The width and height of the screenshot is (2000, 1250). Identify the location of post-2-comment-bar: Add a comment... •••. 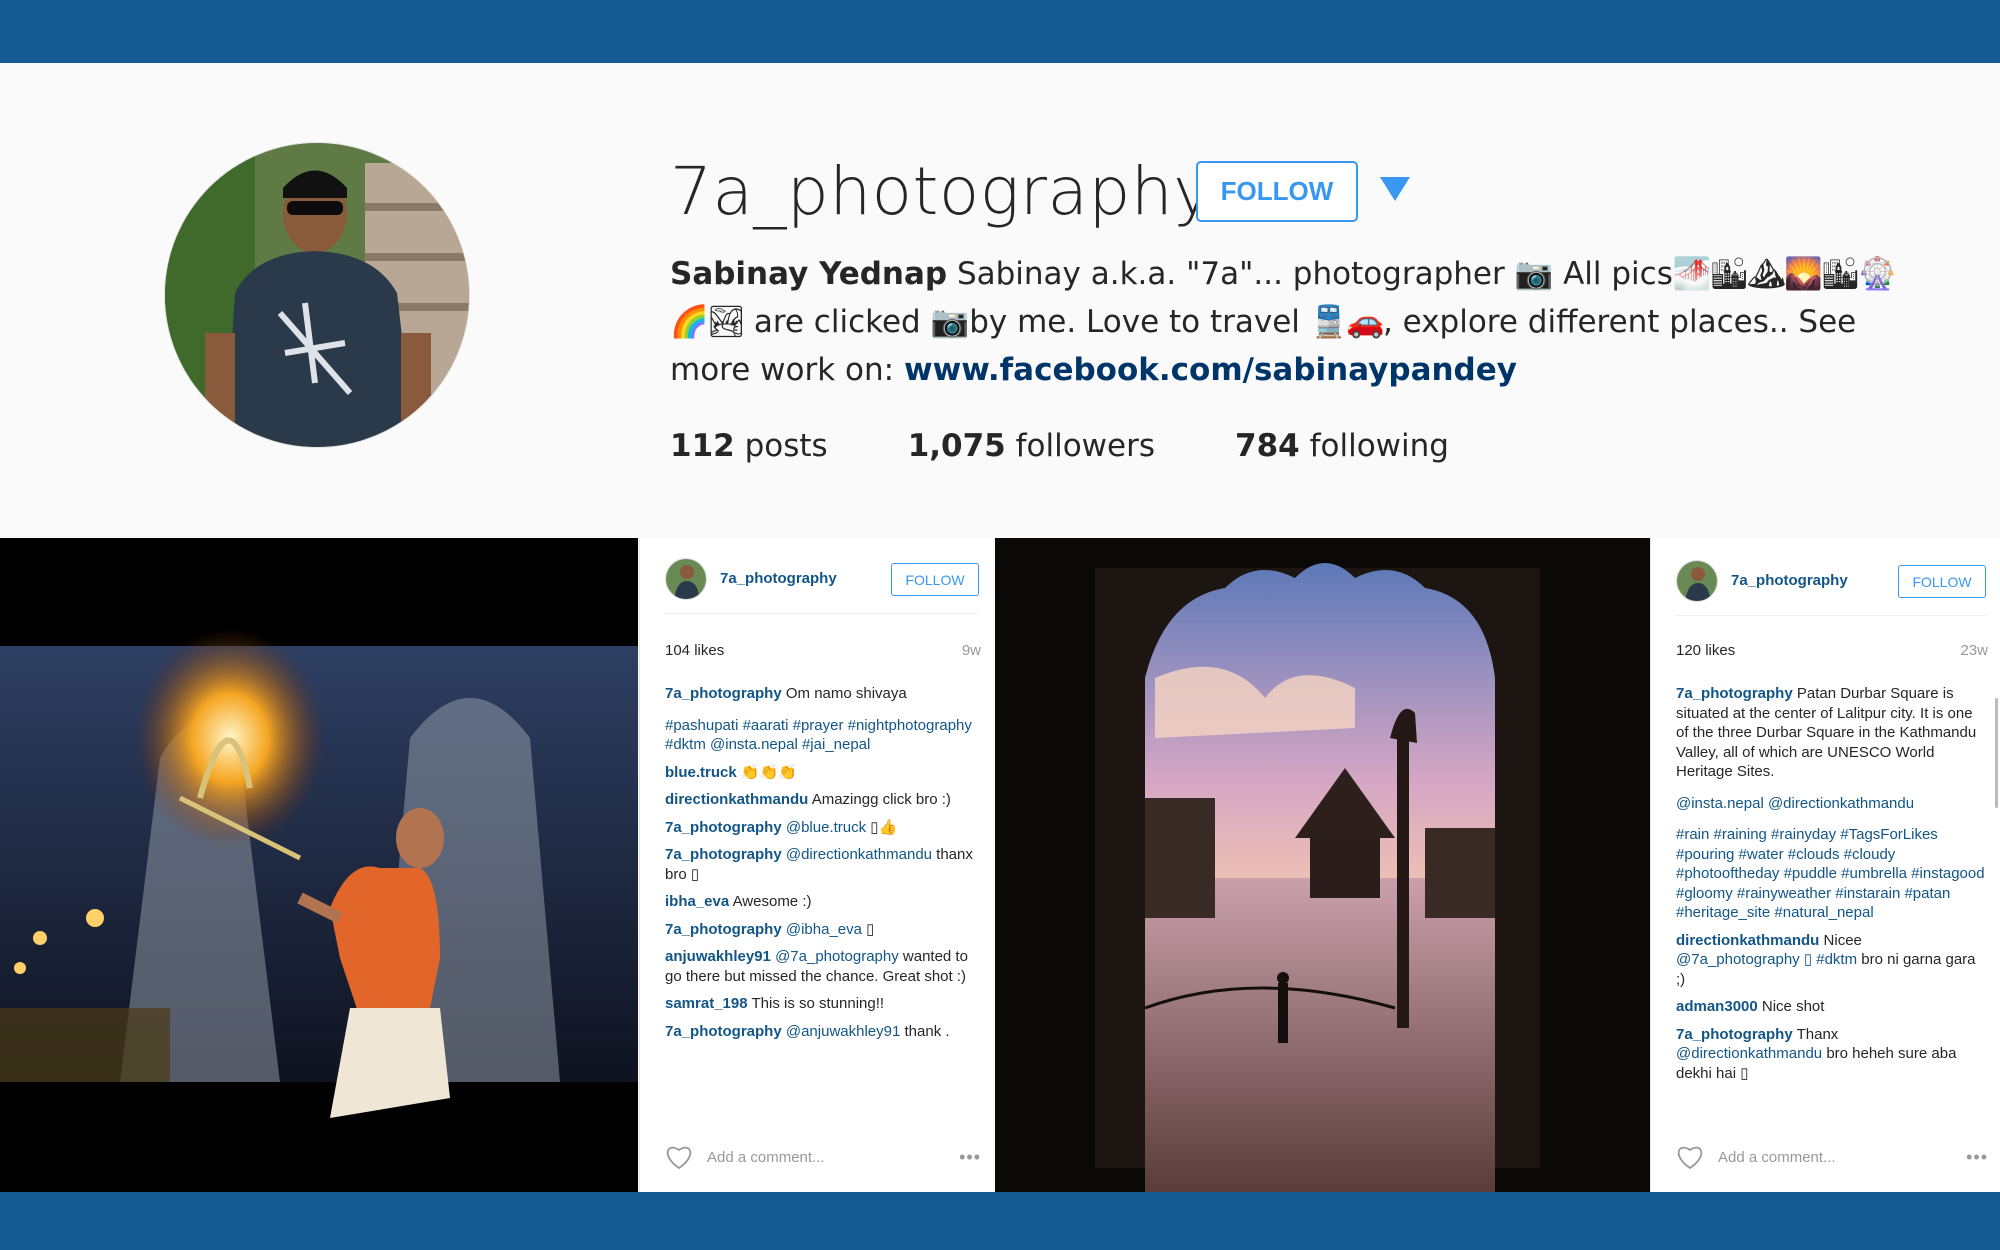
(1832, 1157).